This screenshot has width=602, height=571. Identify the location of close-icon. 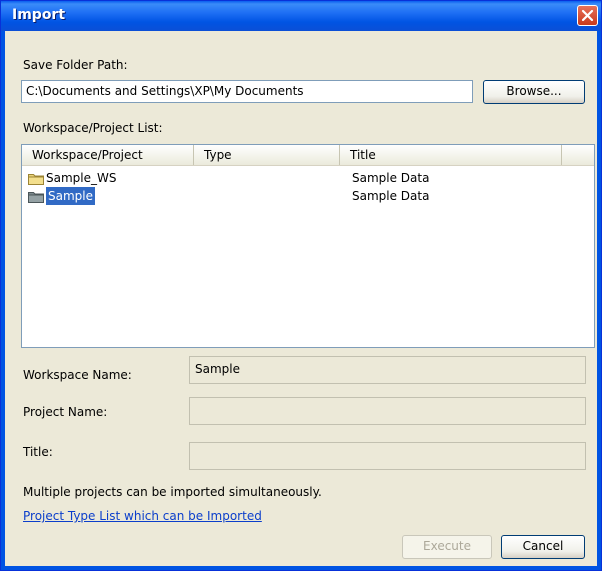
(587, 15).